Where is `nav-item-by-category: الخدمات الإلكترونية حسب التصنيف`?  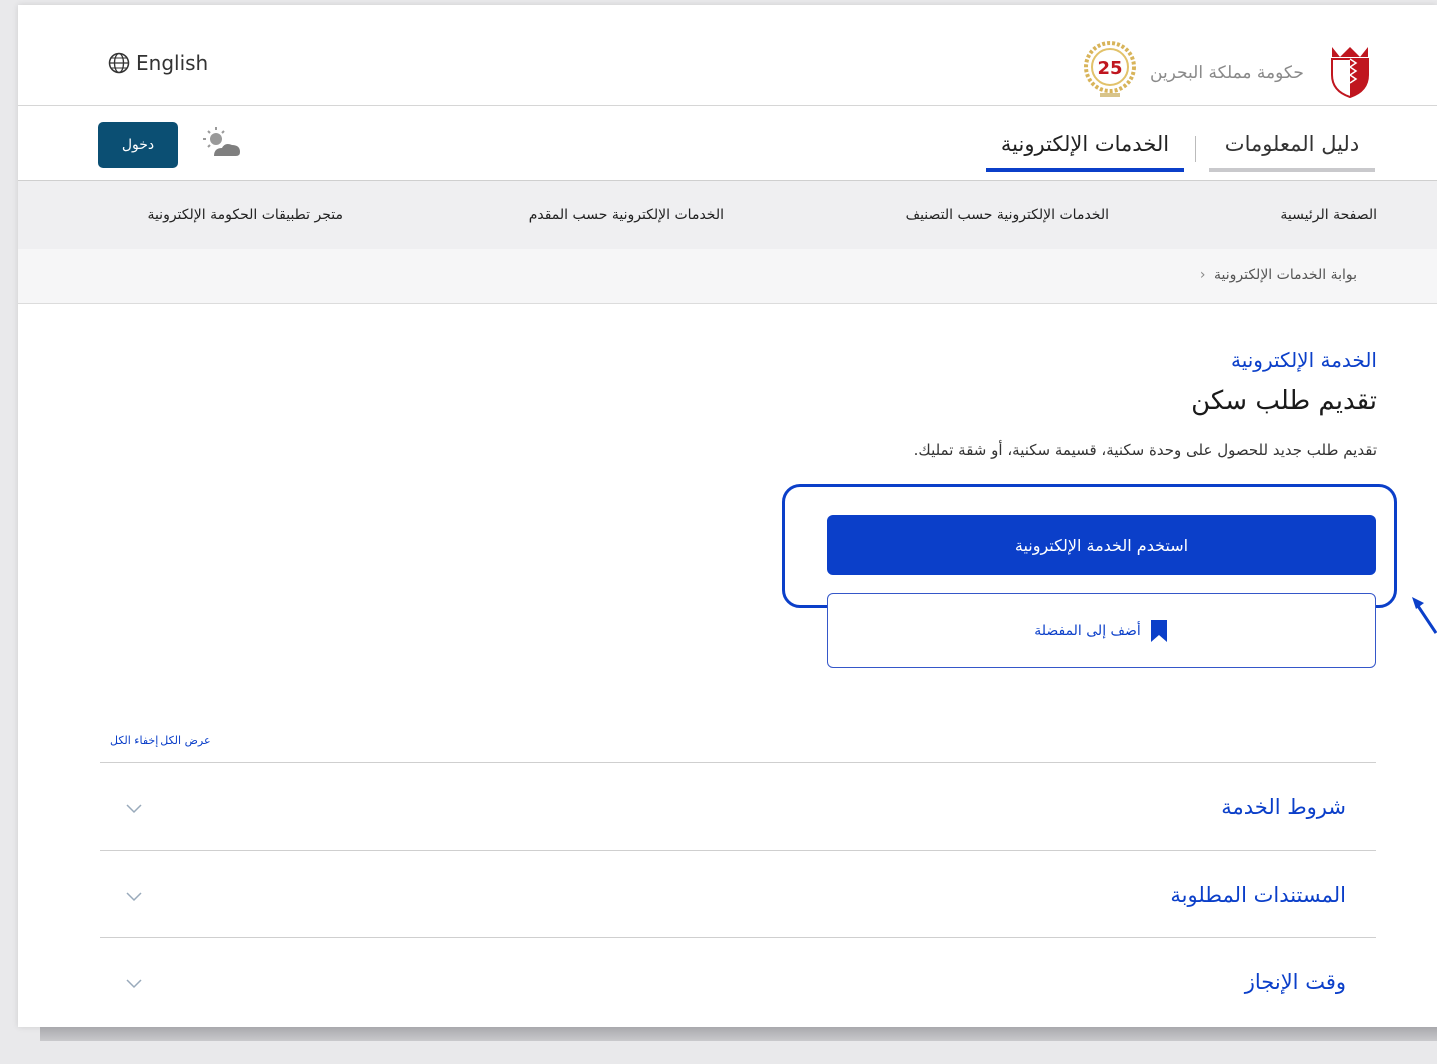
nav-item-by-category: الخدمات الإلكترونية حسب التصنيف is located at coordinates (1007, 215).